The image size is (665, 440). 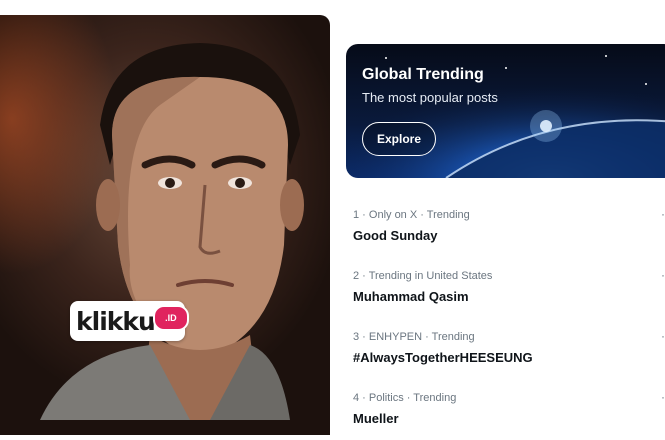 What do you see at coordinates (399, 139) in the screenshot?
I see `explore-button: Explore` at bounding box center [399, 139].